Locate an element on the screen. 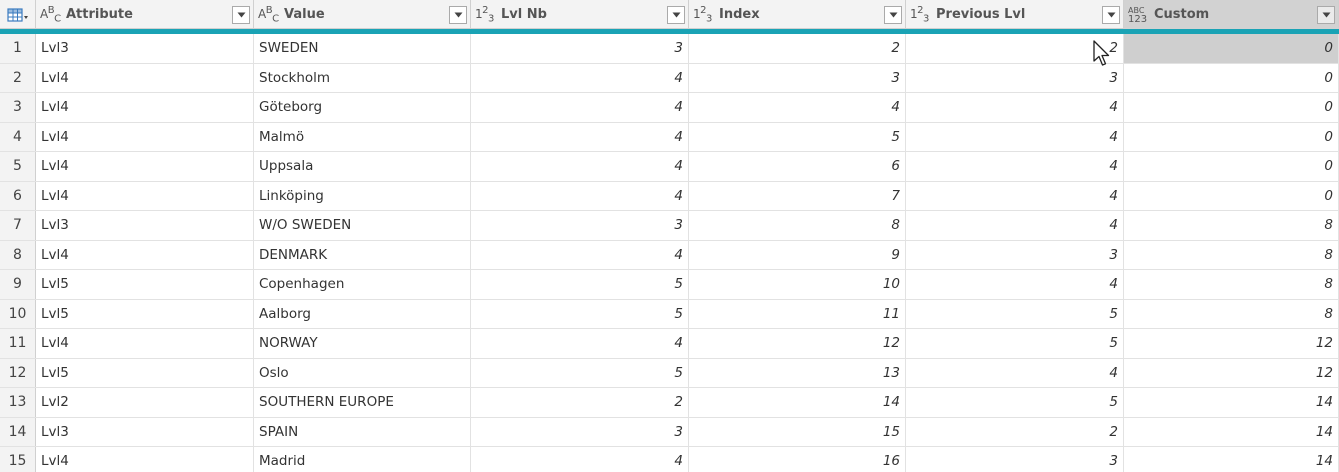 The width and height of the screenshot is (1339, 472). cell-index: 12 is located at coordinates (797, 343).